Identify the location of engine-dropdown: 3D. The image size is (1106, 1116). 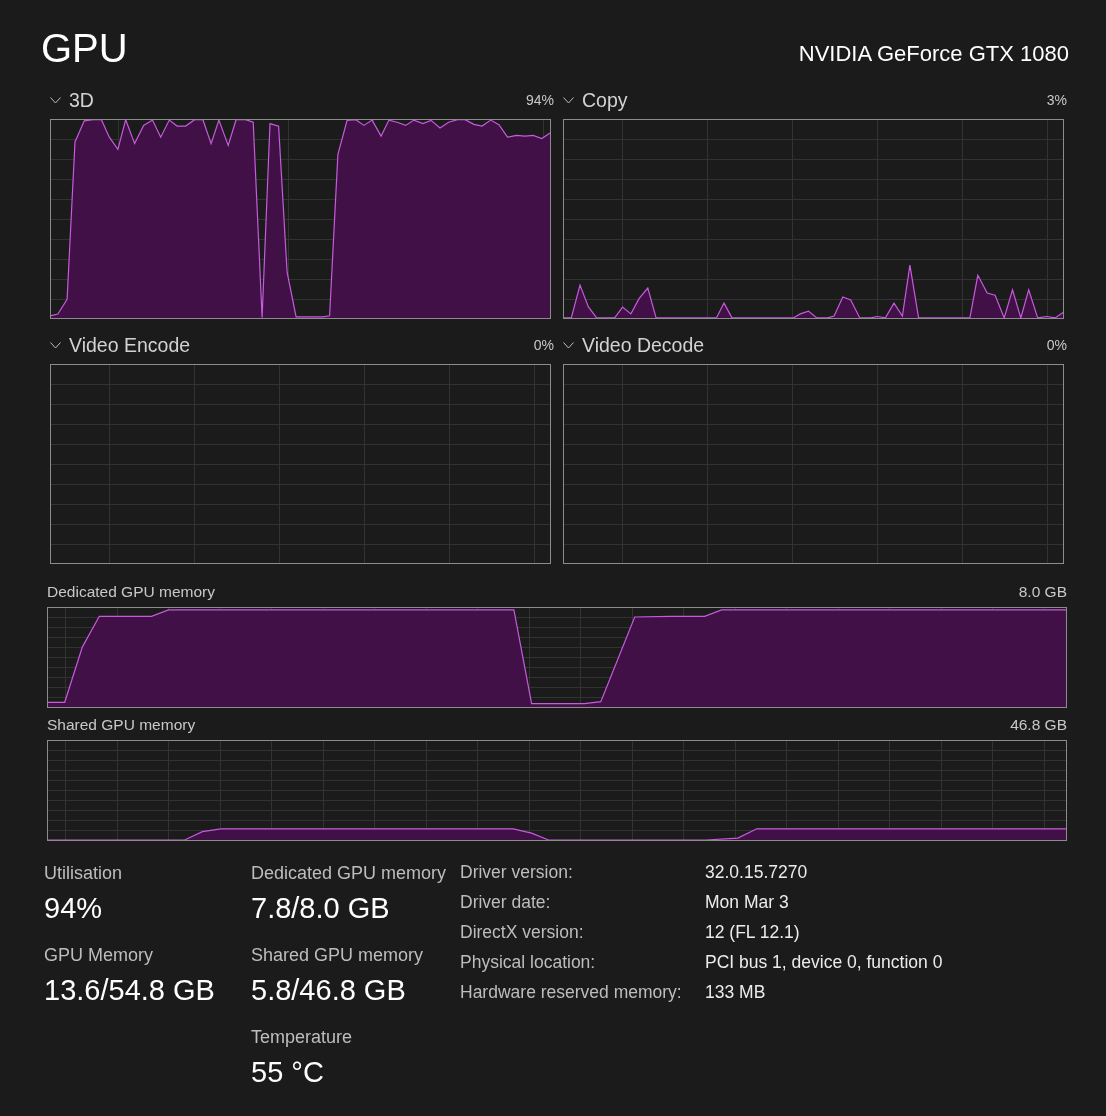
(72, 100).